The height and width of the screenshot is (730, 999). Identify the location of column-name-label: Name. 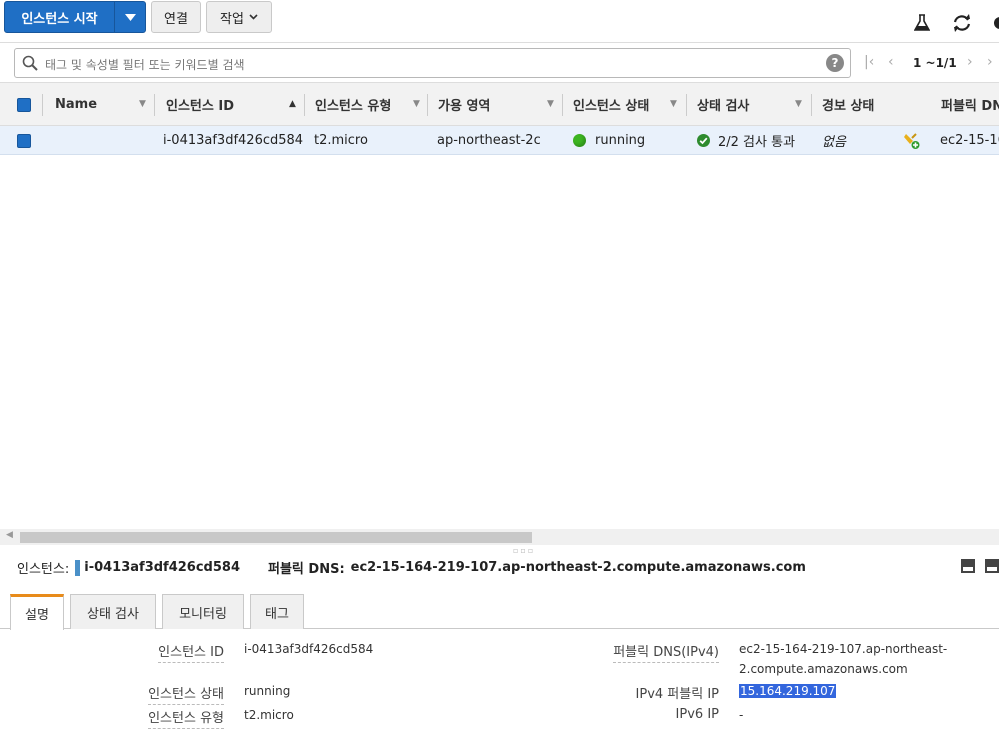
(76, 104).